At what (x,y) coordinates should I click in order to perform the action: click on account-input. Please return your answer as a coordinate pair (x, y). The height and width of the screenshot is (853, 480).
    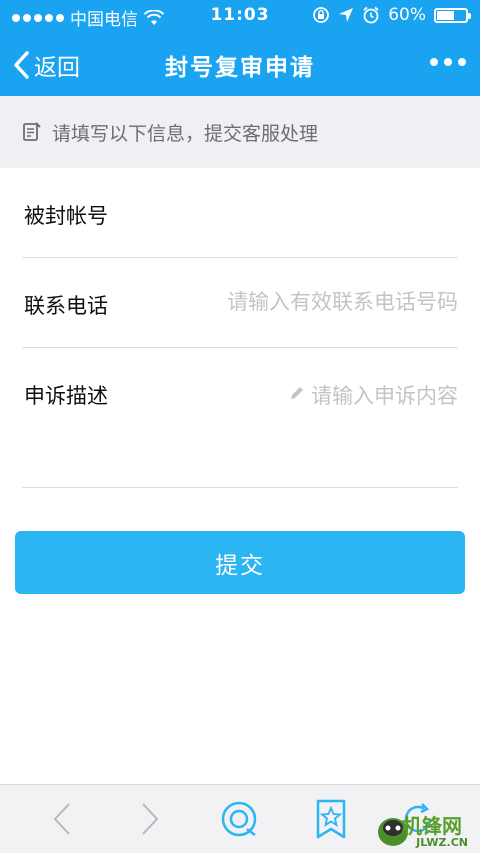
    Looking at the image, I should click on (313, 212).